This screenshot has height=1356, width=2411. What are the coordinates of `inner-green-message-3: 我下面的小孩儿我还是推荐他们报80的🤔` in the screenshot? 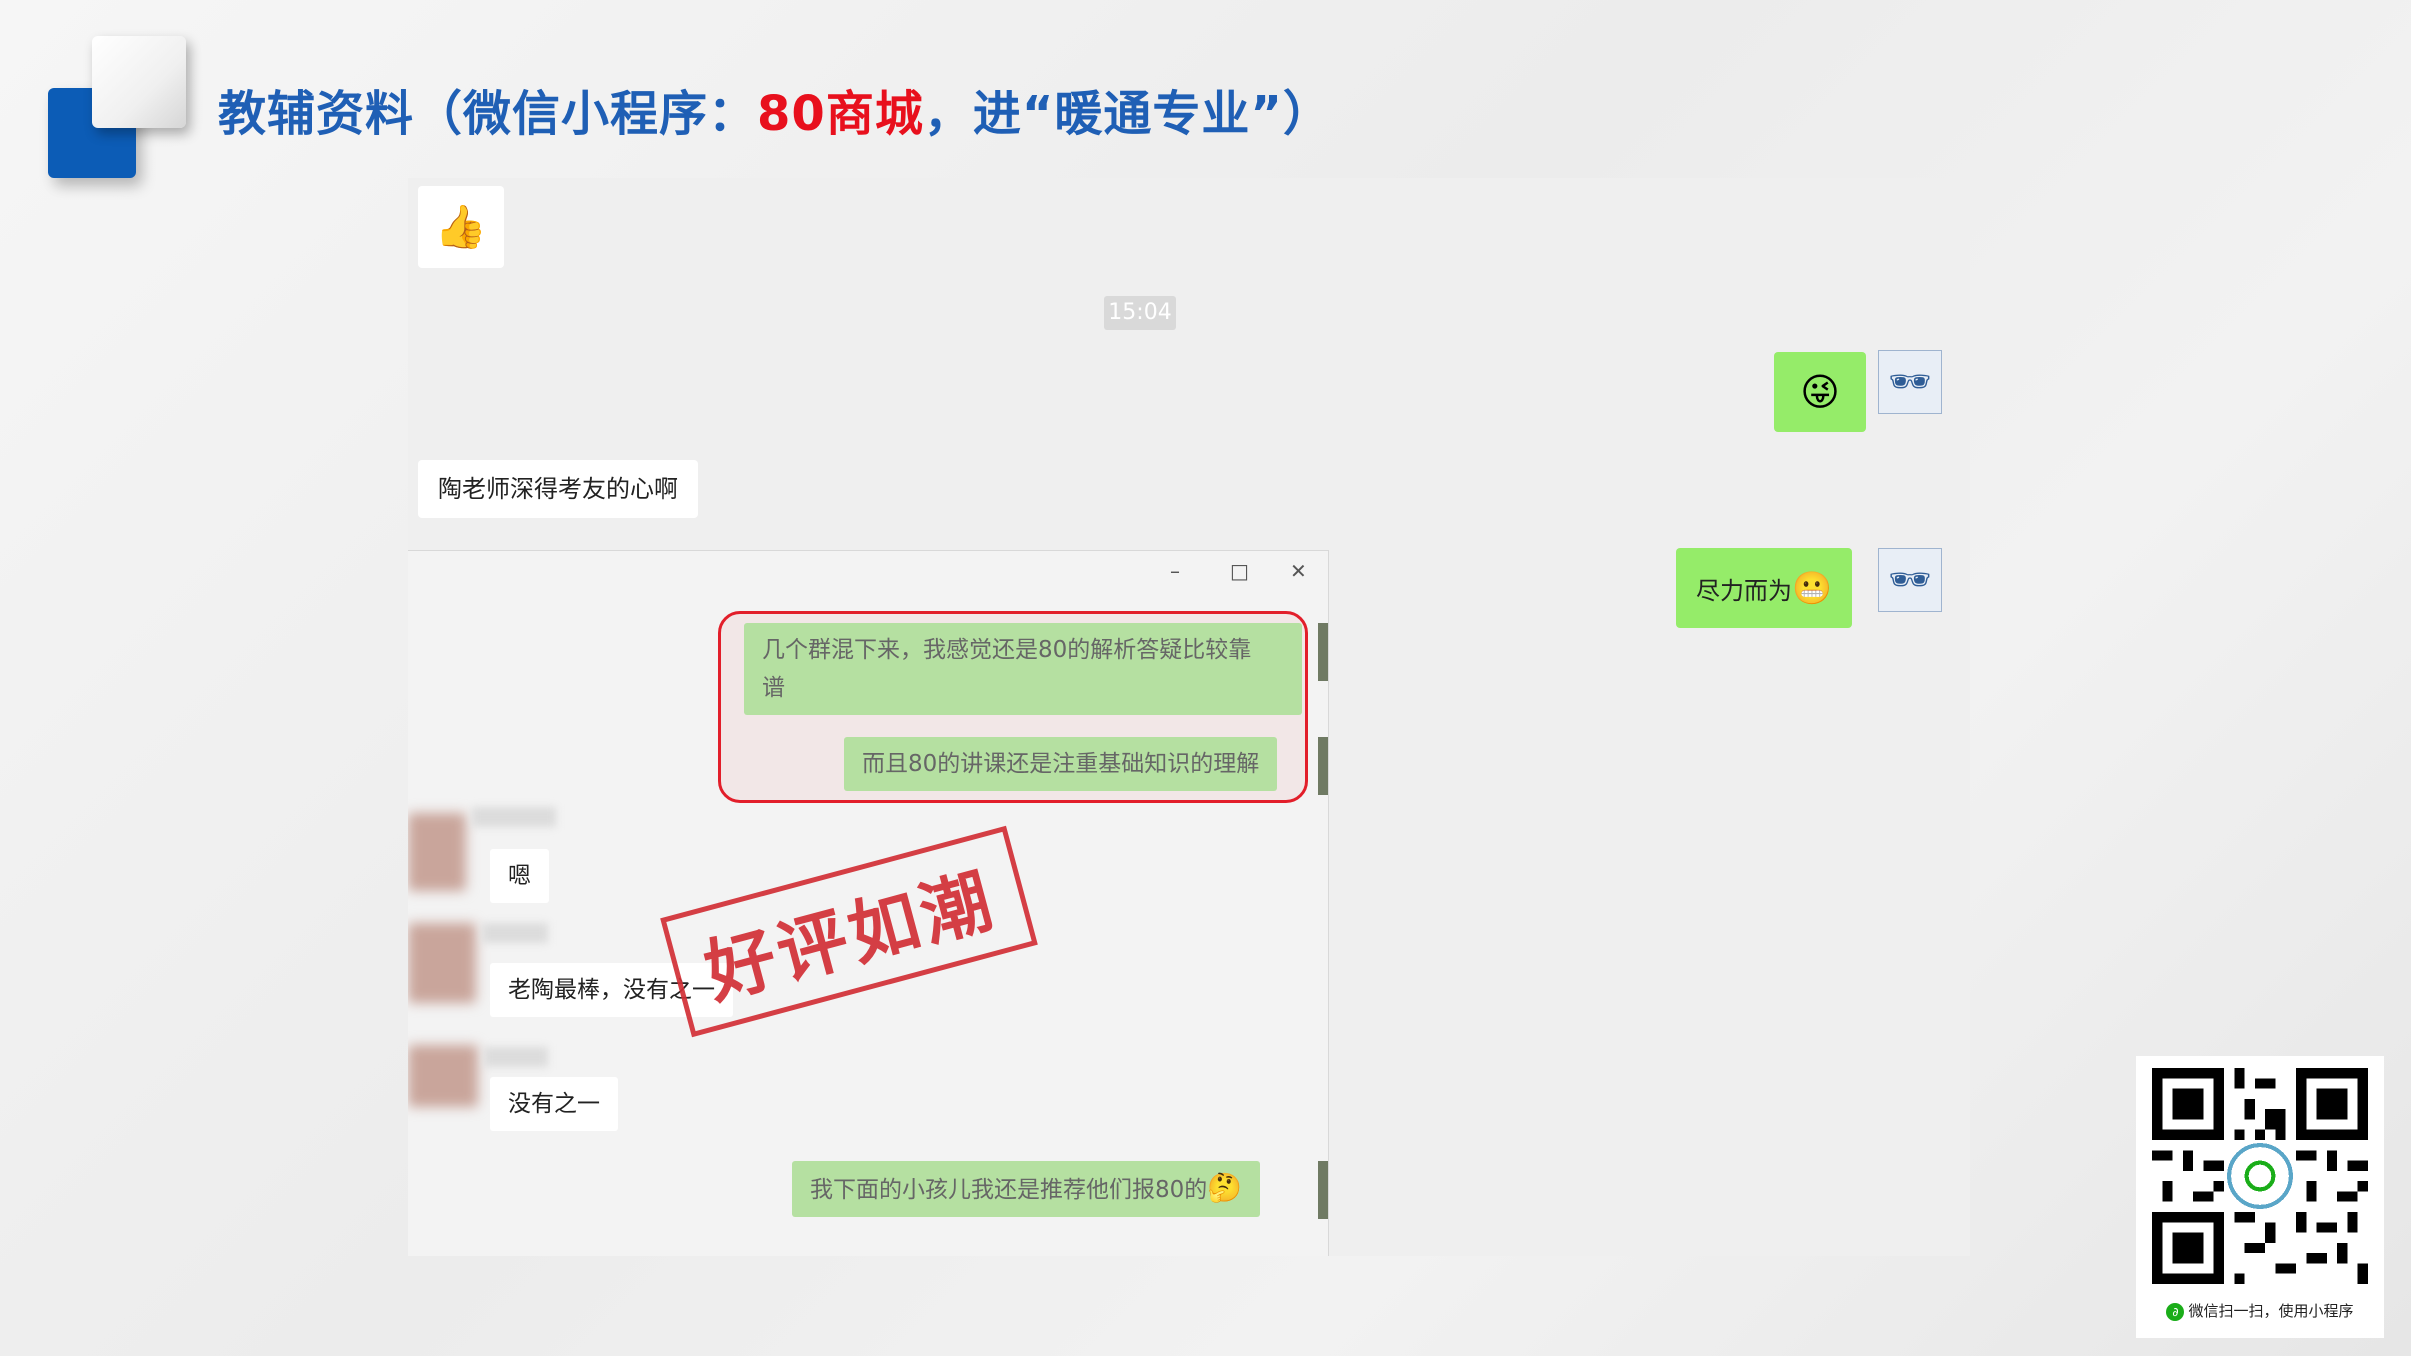 It's located at (1026, 1189).